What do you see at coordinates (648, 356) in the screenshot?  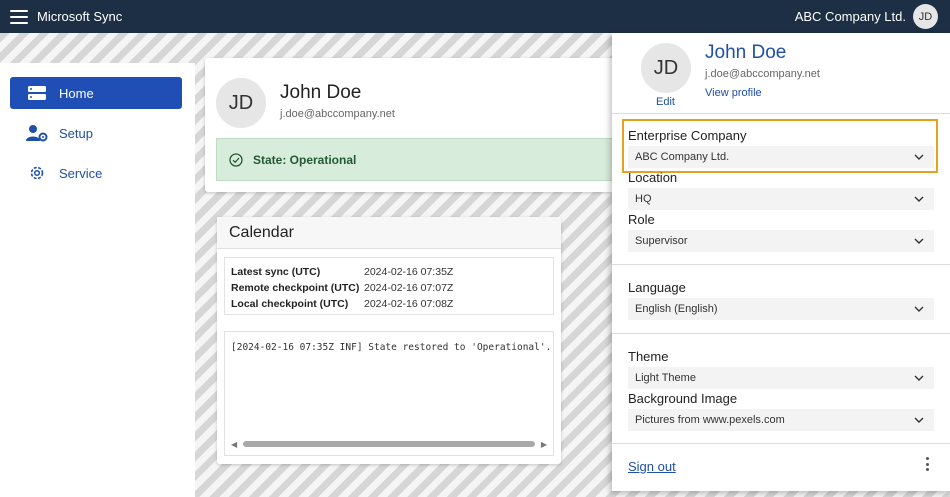 I see `theme-label: Theme` at bounding box center [648, 356].